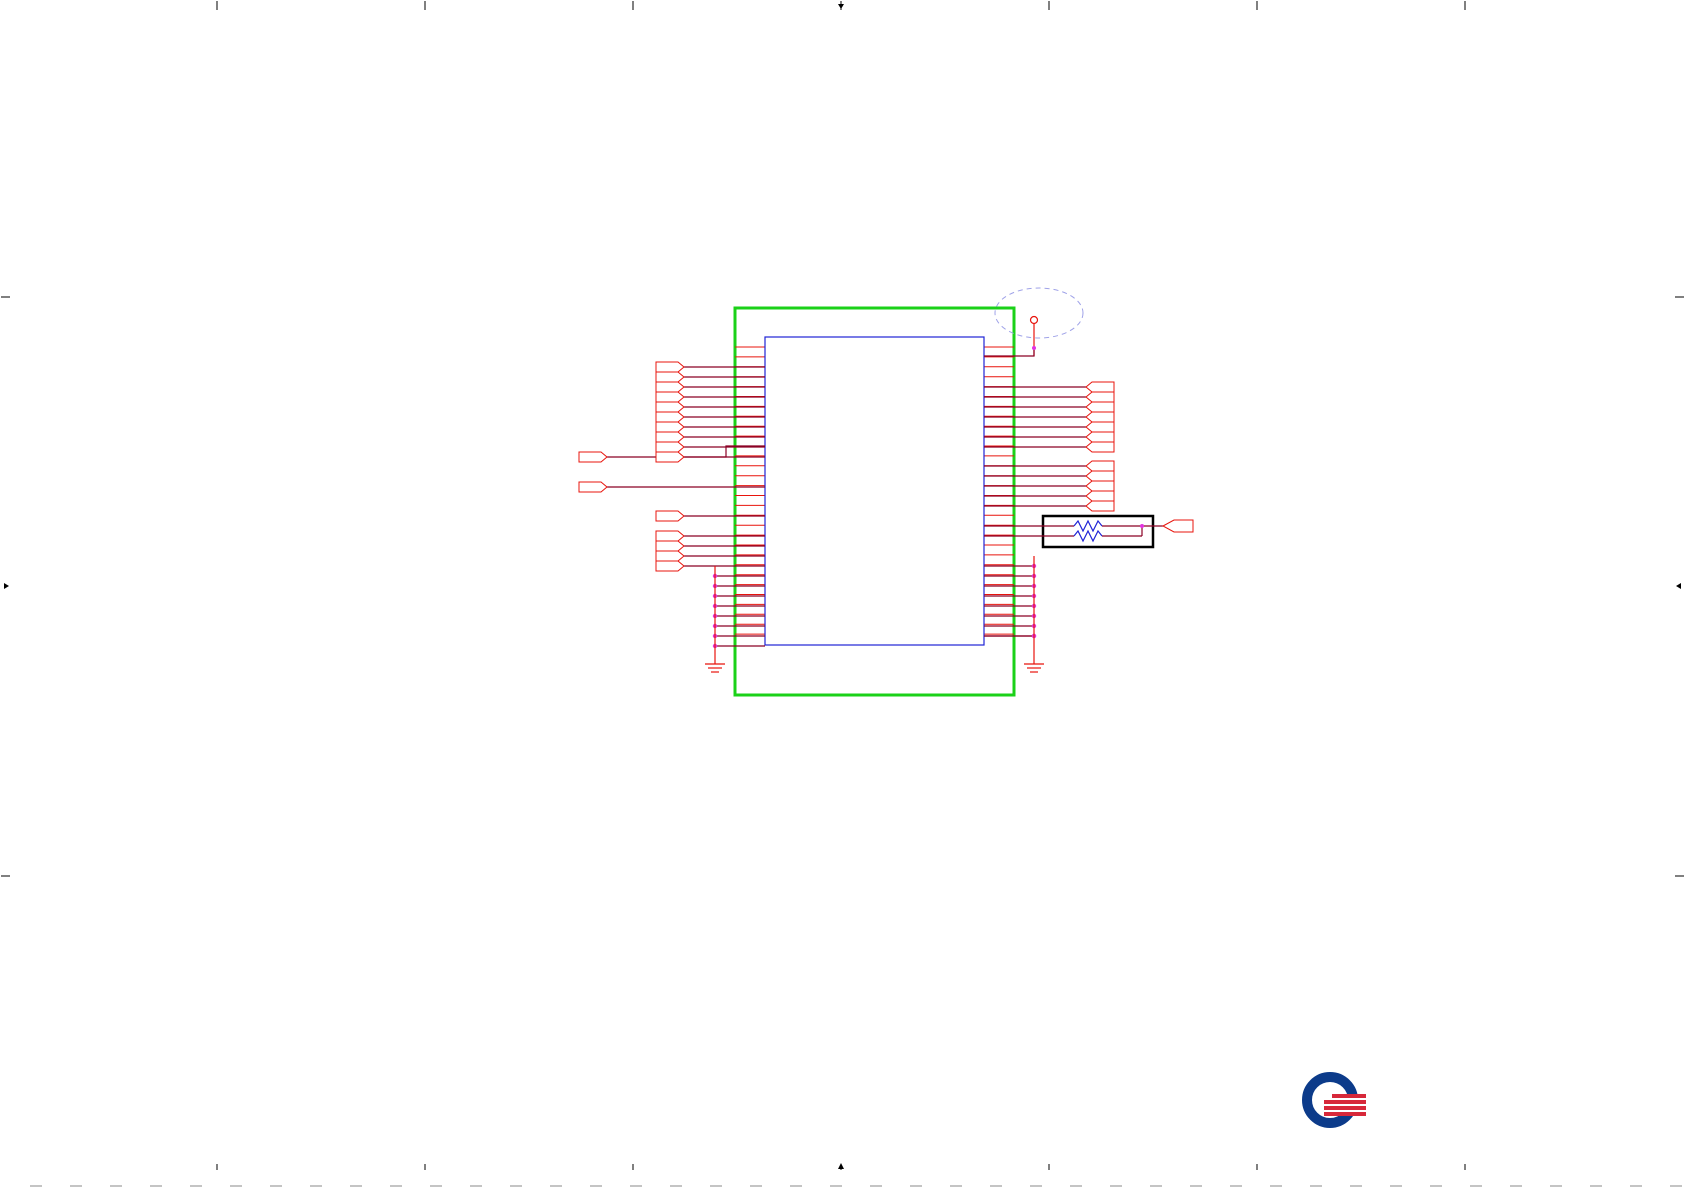 Image resolution: width=1685 pixels, height=1191 pixels. What do you see at coordinates (1034, 348) in the screenshot?
I see `test-point-junction` at bounding box center [1034, 348].